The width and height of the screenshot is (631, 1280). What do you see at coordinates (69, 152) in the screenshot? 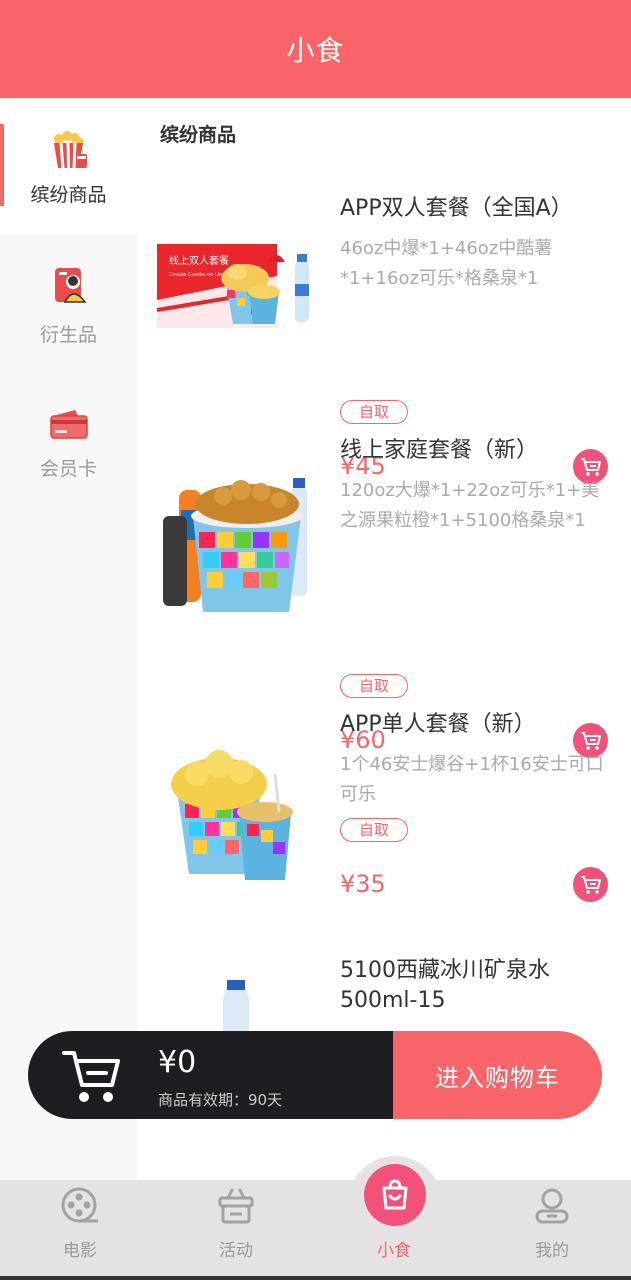
I see `popcorn-icon` at bounding box center [69, 152].